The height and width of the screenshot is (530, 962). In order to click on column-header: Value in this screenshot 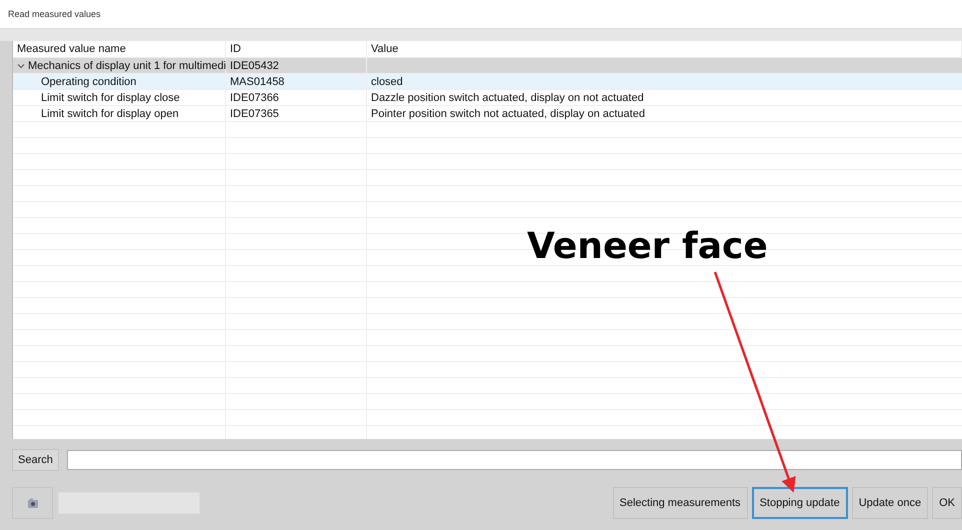, I will do `click(664, 49)`.